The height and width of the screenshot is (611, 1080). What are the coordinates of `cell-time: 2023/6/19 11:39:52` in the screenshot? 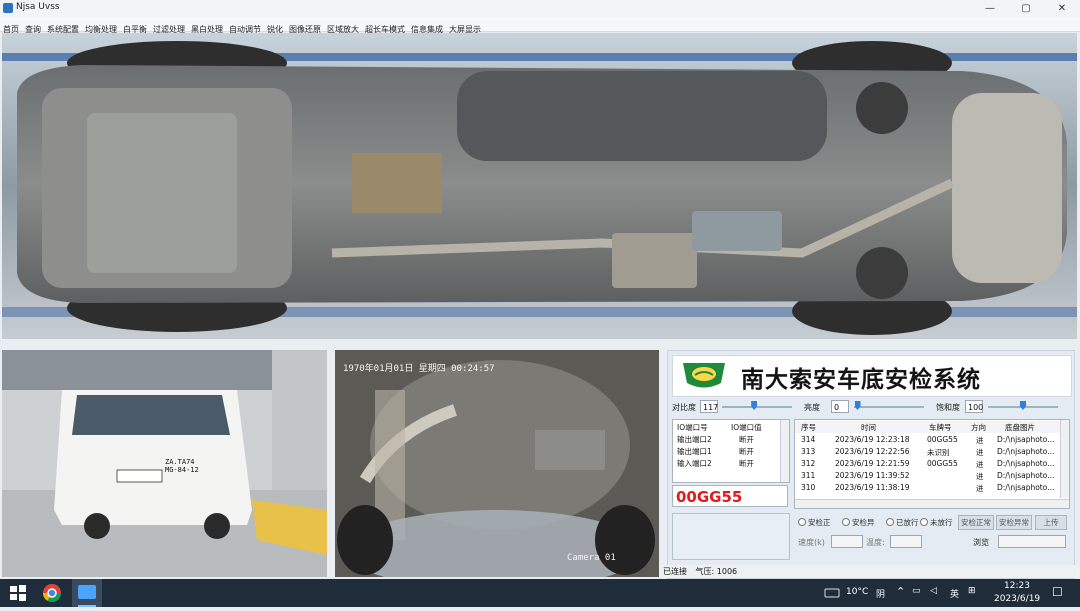 It's located at (872, 475).